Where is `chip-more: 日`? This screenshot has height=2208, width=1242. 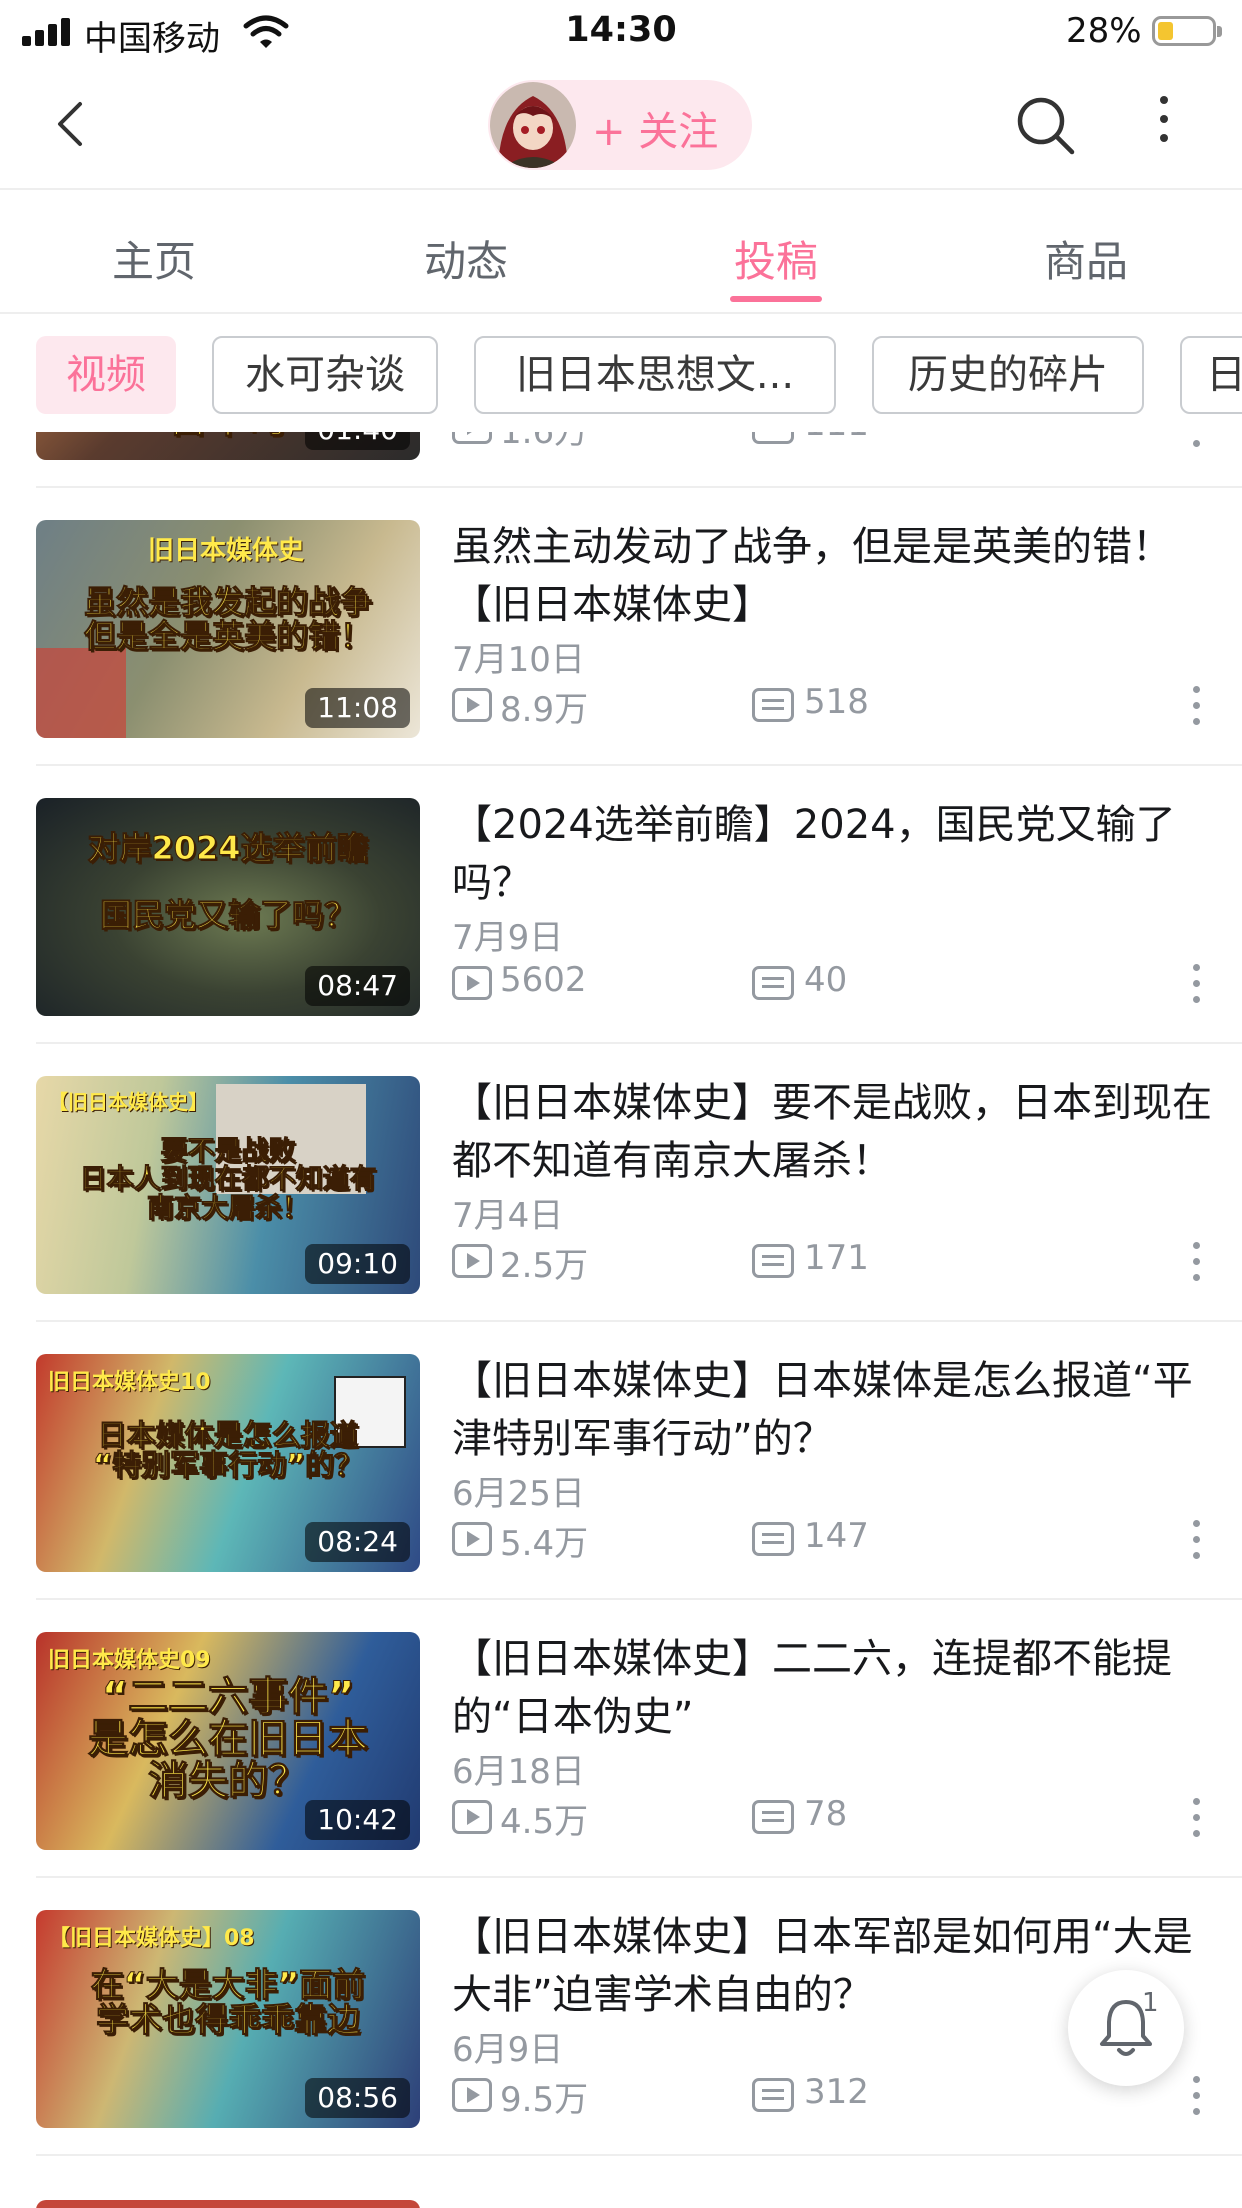
chip-more: 日 is located at coordinates (1211, 375).